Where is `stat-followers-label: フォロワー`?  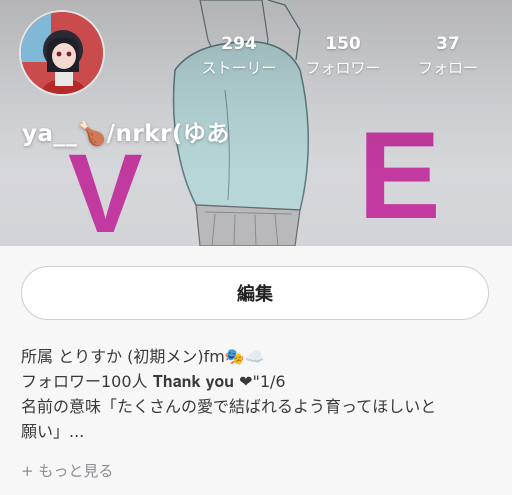
stat-followers-label: フォロワー is located at coordinates (343, 68).